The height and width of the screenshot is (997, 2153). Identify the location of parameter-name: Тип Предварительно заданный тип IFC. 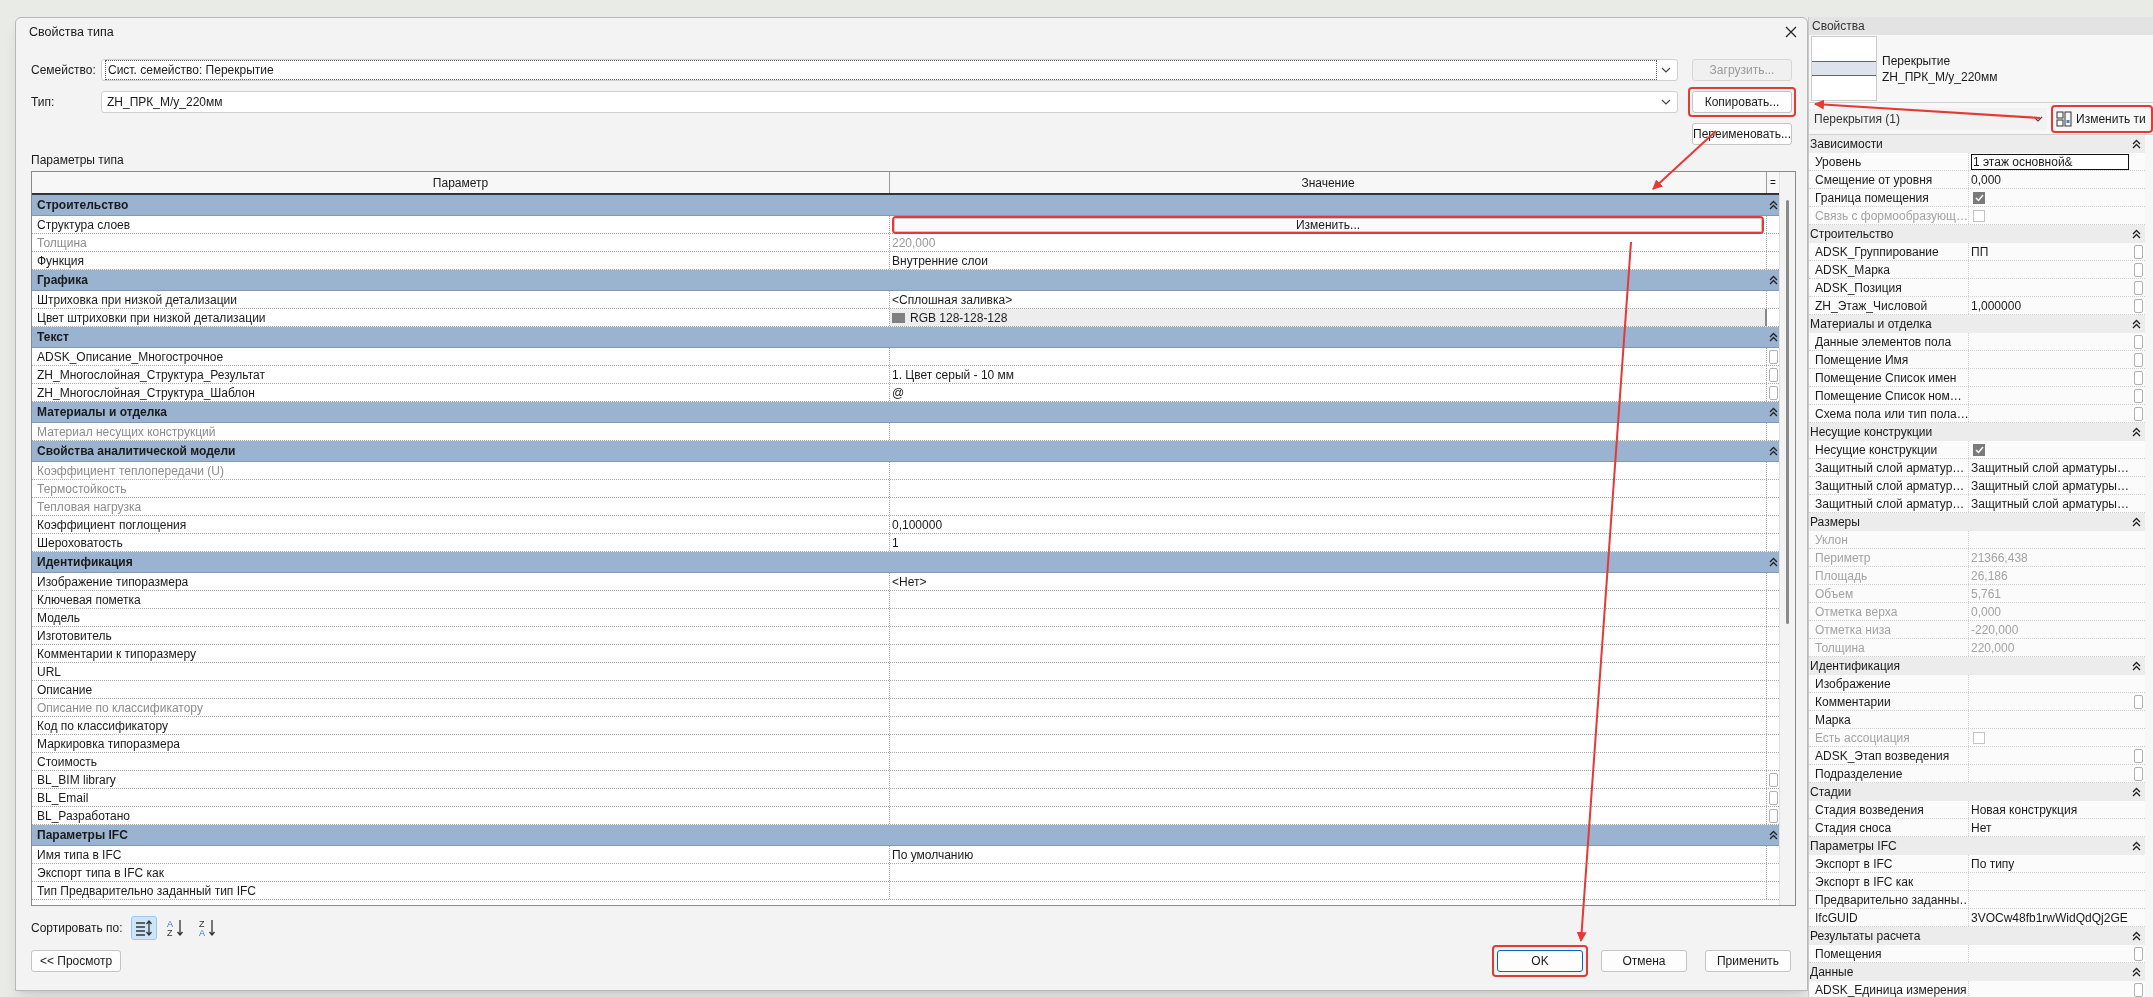
(146, 891).